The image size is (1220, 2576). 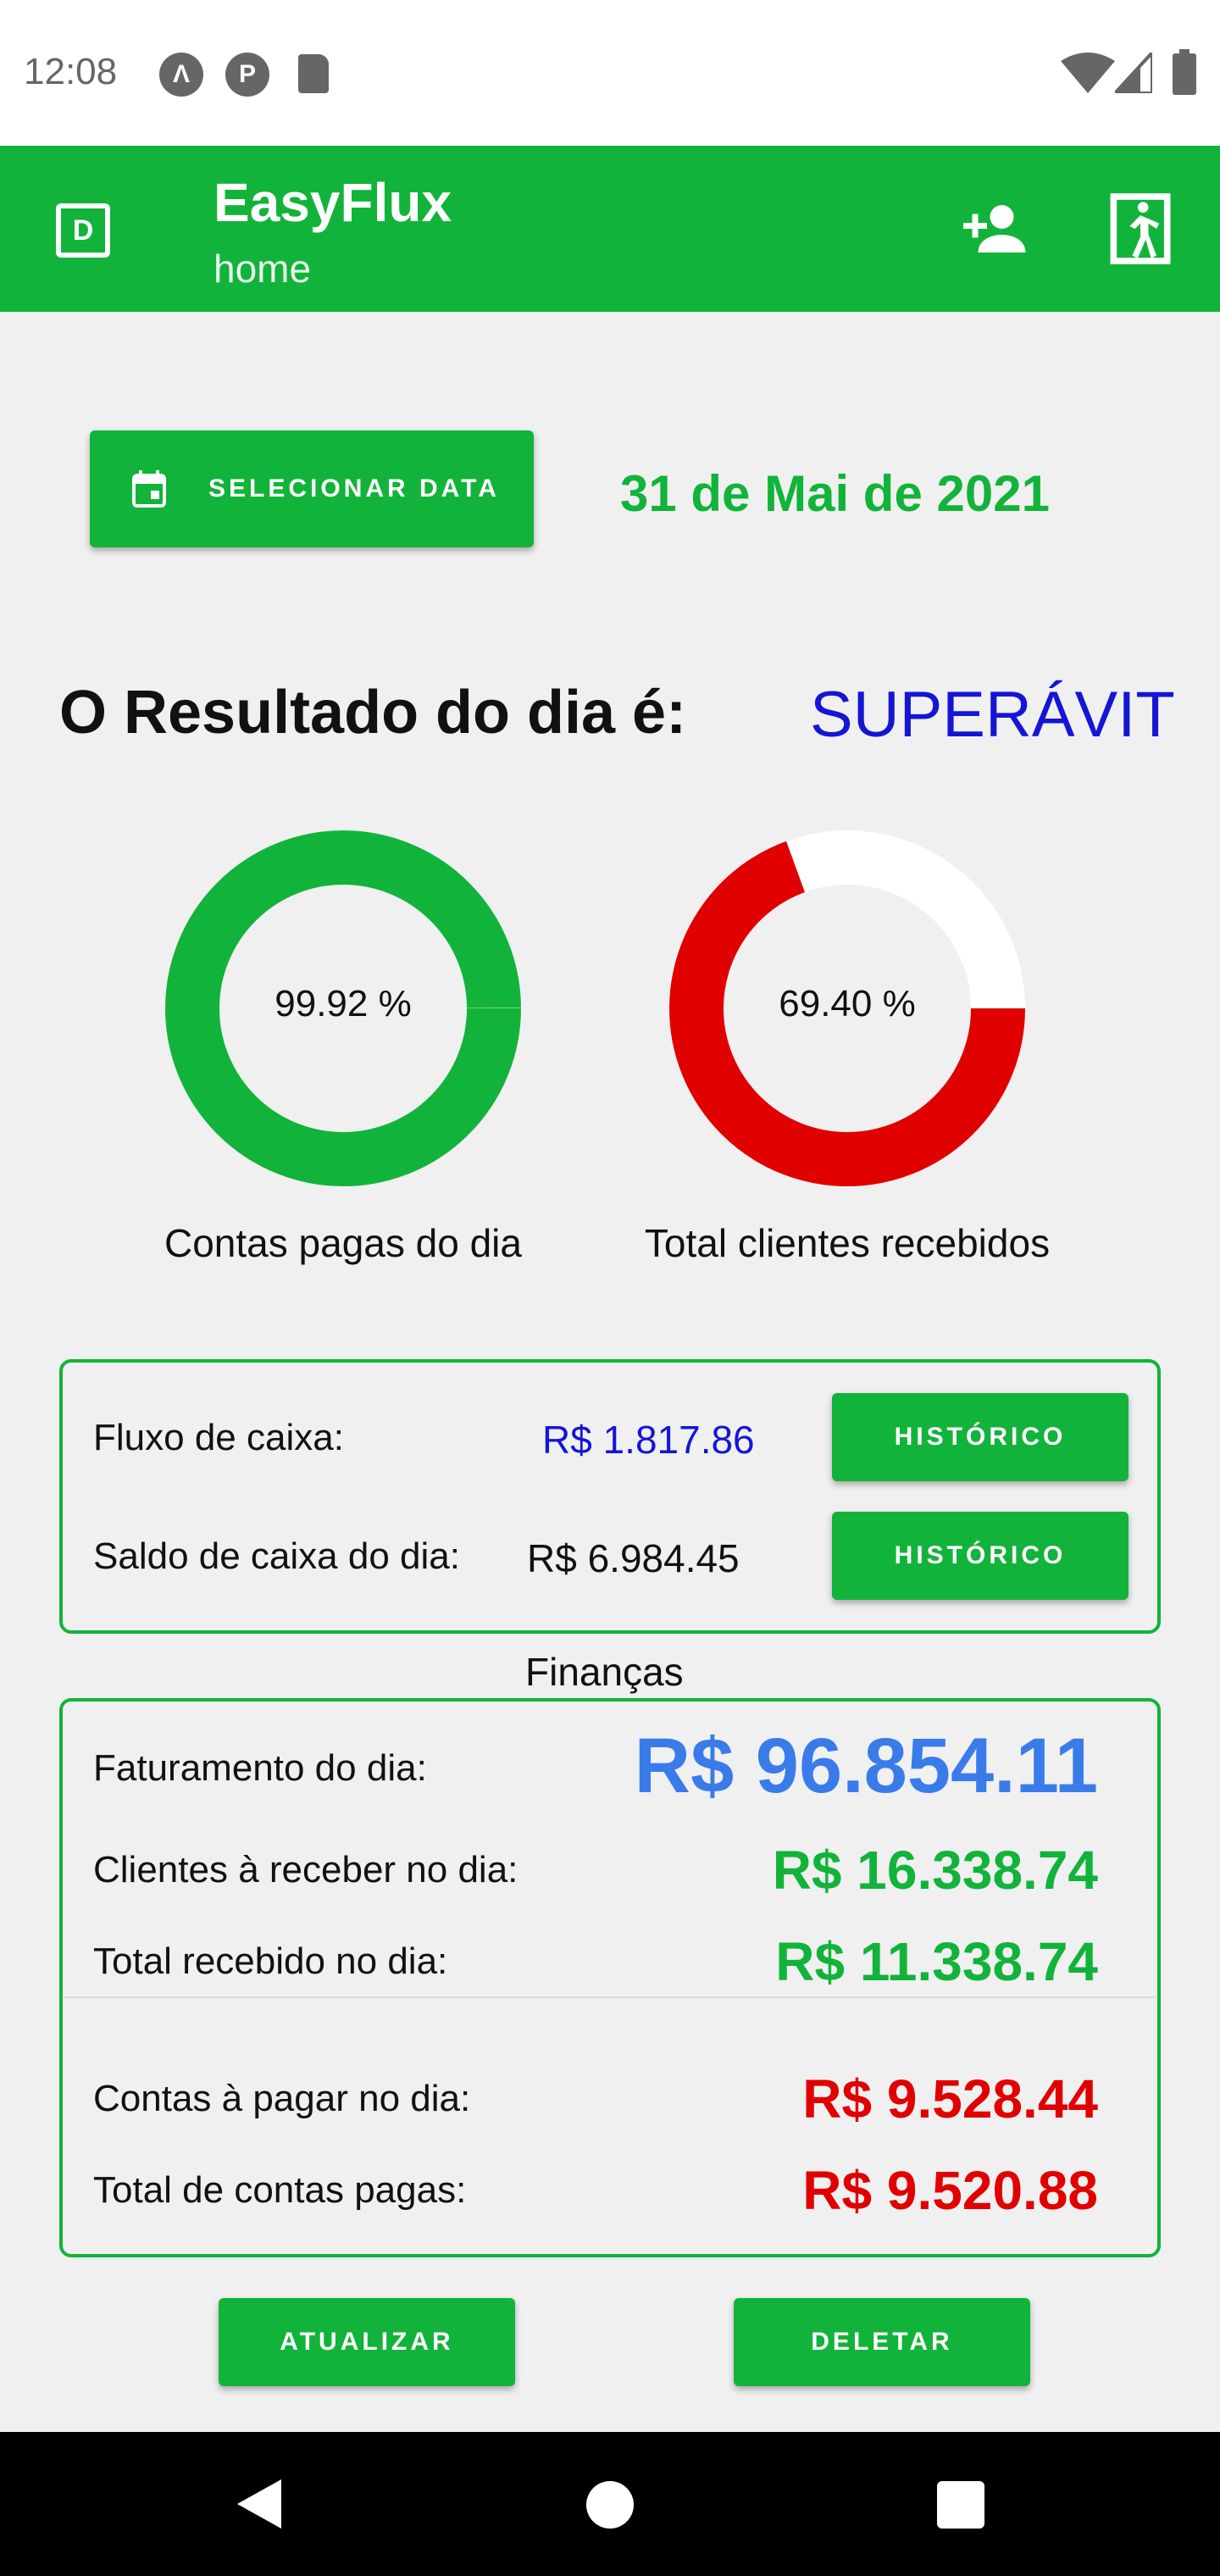 What do you see at coordinates (313, 73) in the screenshot?
I see `sd-card-icon` at bounding box center [313, 73].